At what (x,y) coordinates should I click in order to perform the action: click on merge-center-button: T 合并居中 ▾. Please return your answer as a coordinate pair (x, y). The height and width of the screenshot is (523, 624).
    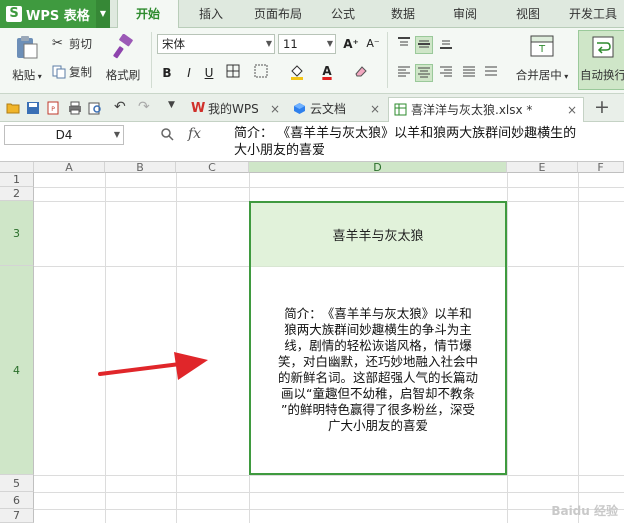
    Looking at the image, I should click on (542, 58).